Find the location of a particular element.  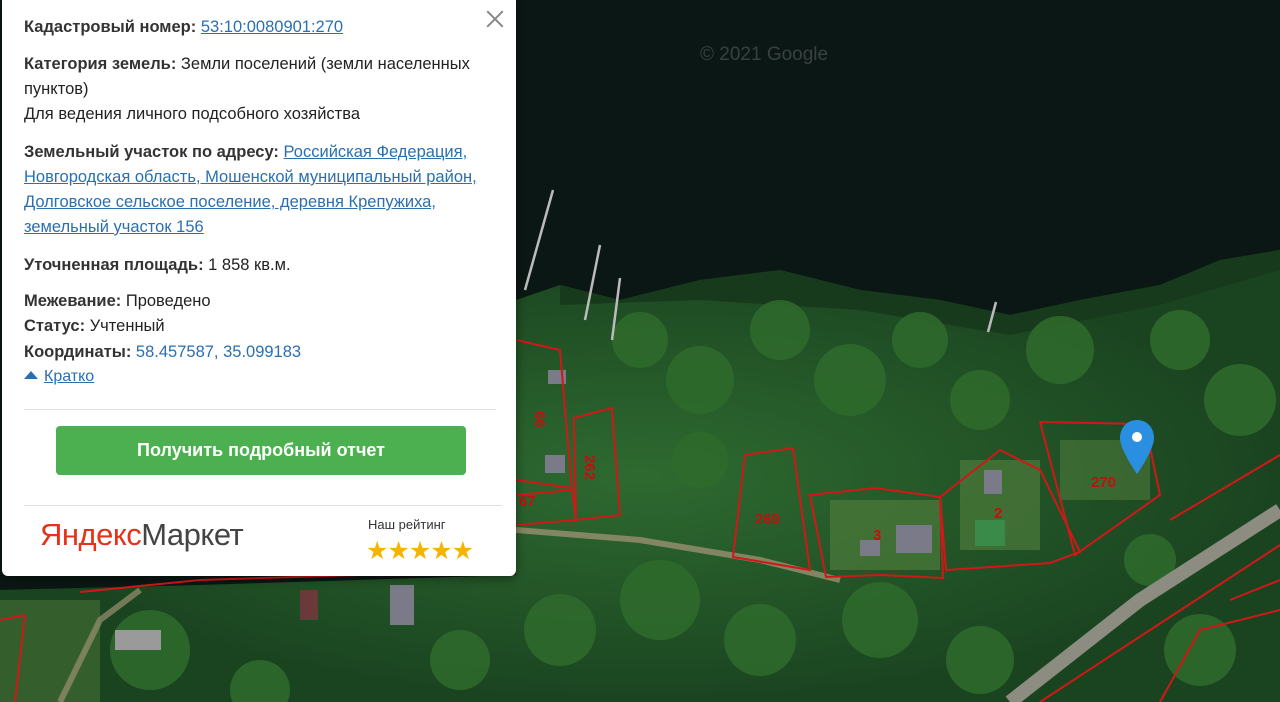

coords-value: 58.457587, 35.099183 is located at coordinates (218, 352).